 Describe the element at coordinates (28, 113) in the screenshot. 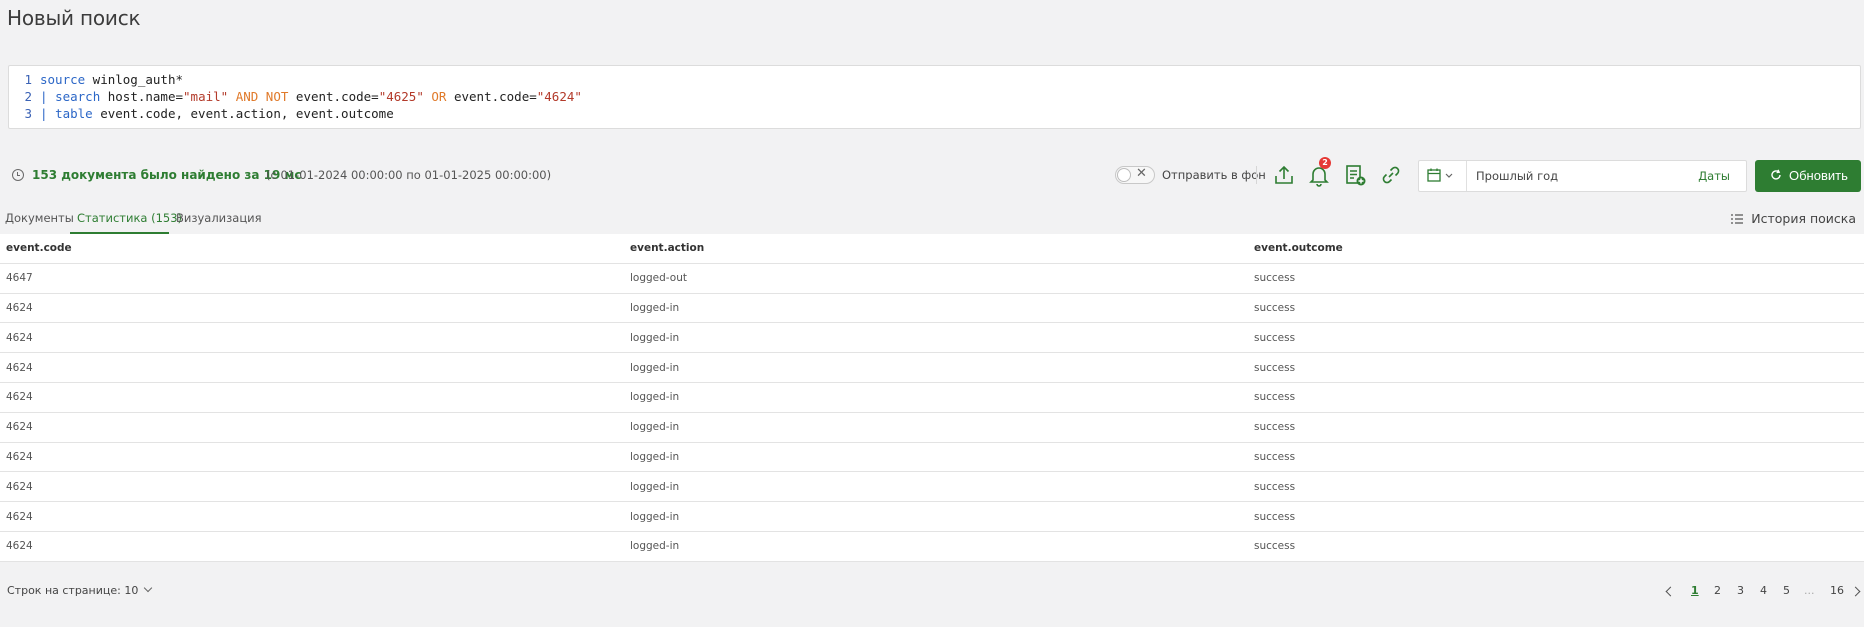

I see `line-number: 3` at that location.